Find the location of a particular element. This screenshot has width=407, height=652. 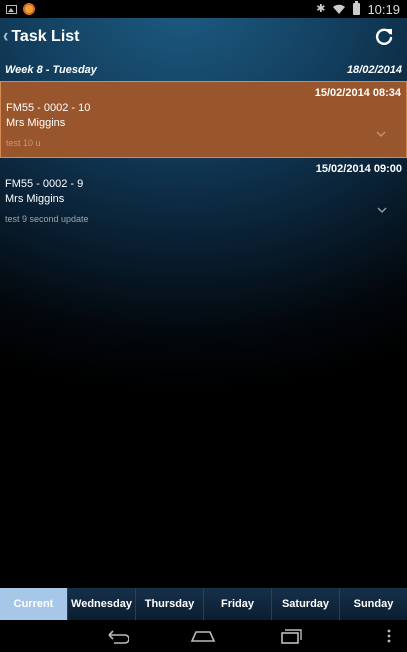

refresh-icon is located at coordinates (384, 37).